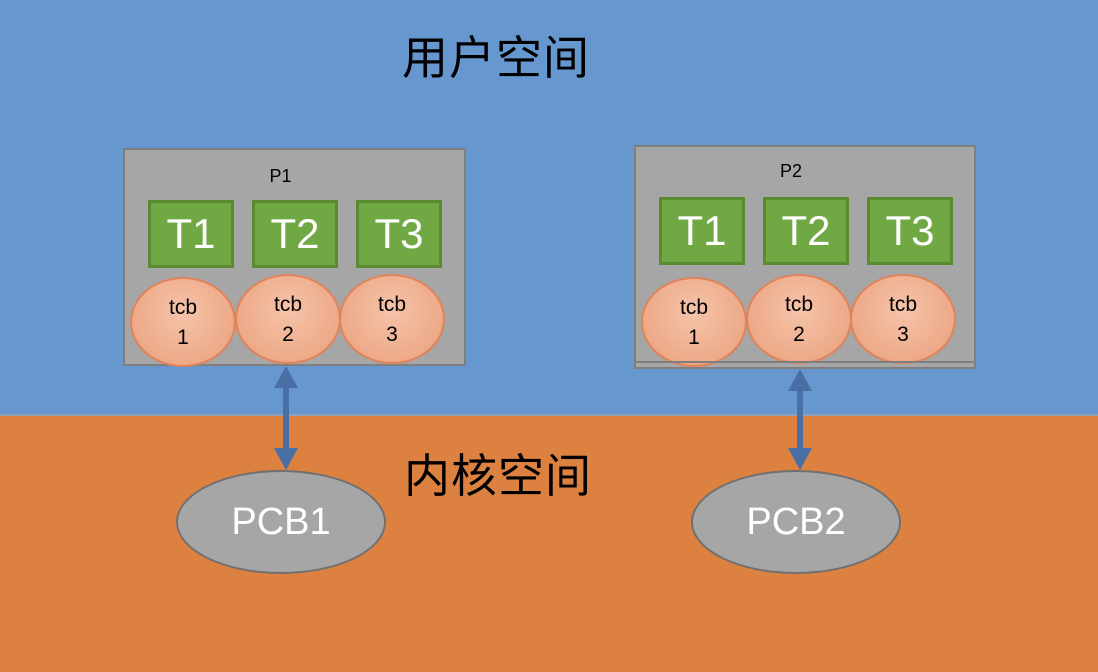 This screenshot has height=672, width=1098. I want to click on pcb1-node: PCB1, so click(281, 522).